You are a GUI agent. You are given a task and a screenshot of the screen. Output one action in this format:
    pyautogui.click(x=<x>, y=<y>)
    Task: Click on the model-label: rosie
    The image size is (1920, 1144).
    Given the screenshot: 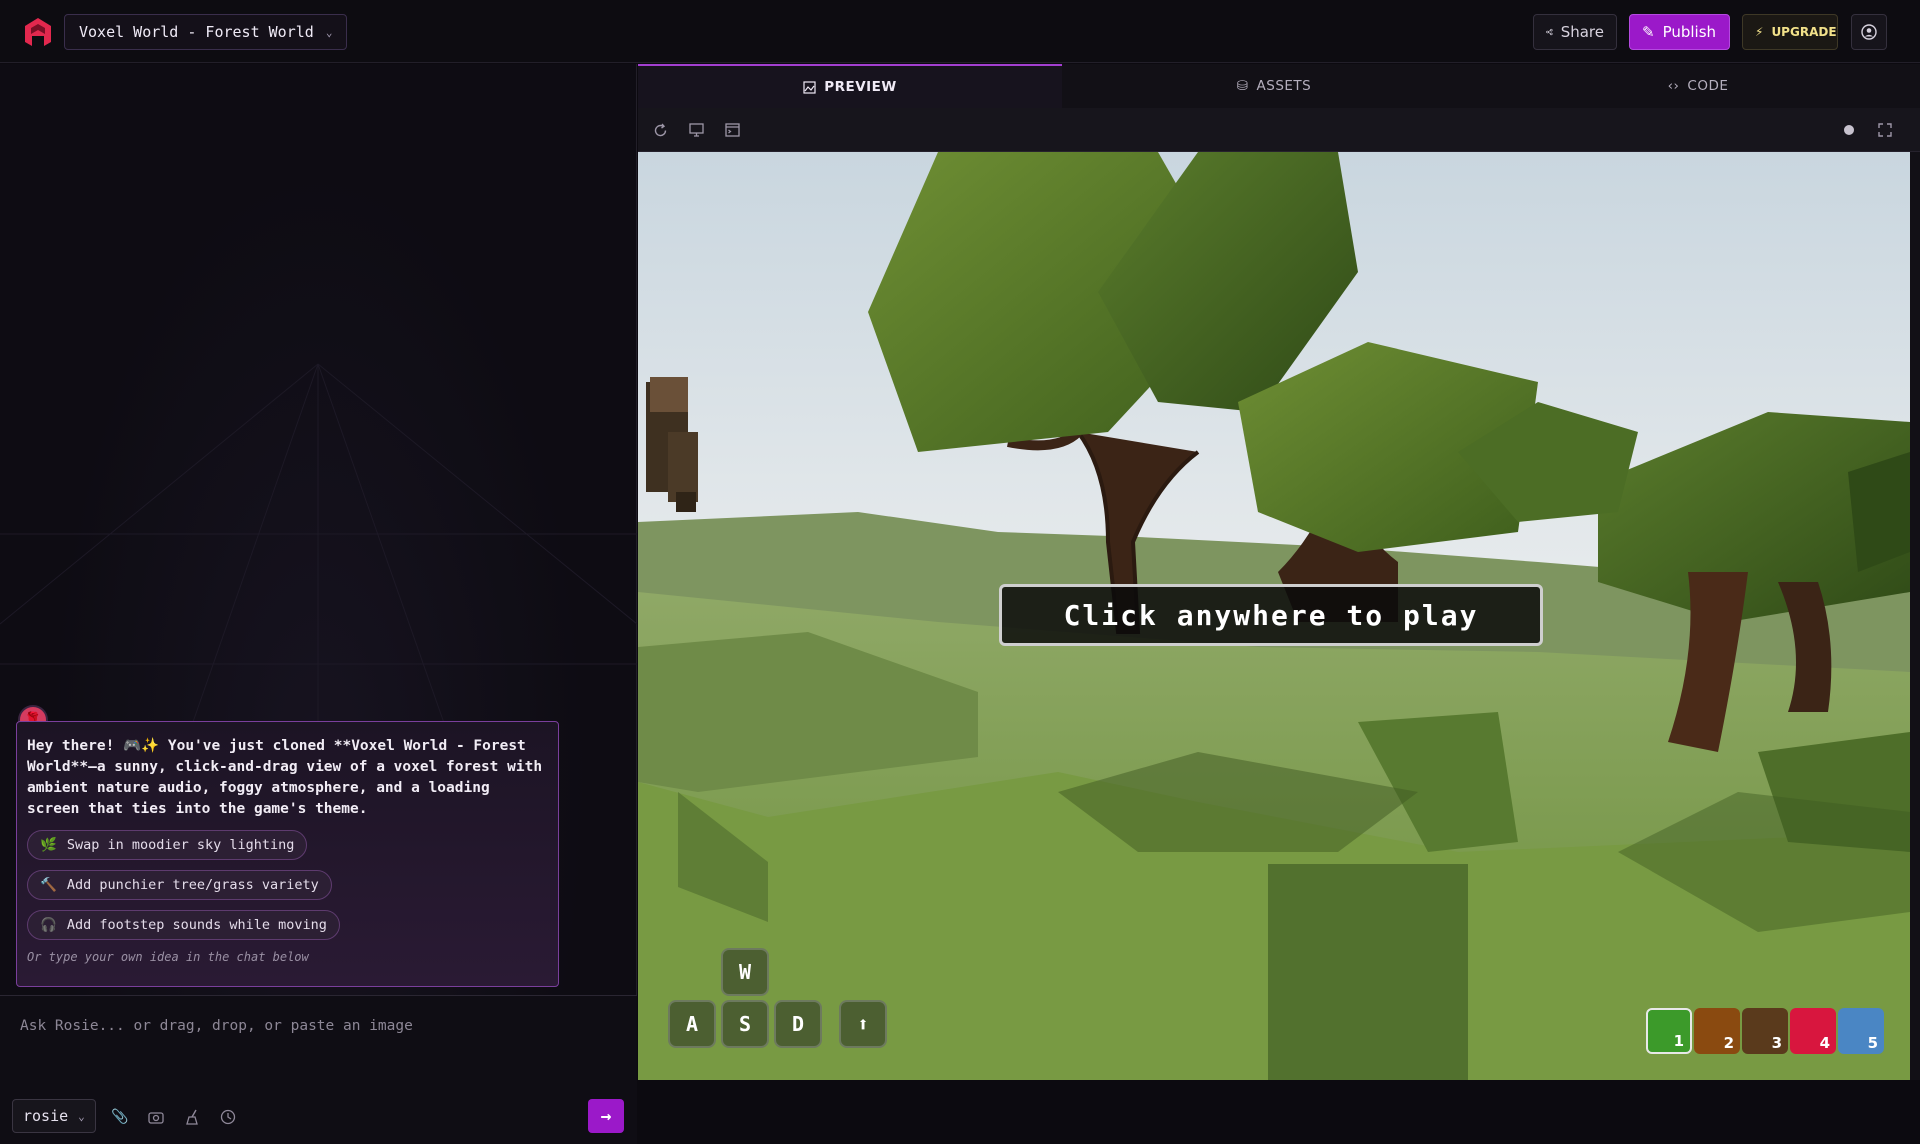 What is the action you would take?
    pyautogui.click(x=46, y=1116)
    